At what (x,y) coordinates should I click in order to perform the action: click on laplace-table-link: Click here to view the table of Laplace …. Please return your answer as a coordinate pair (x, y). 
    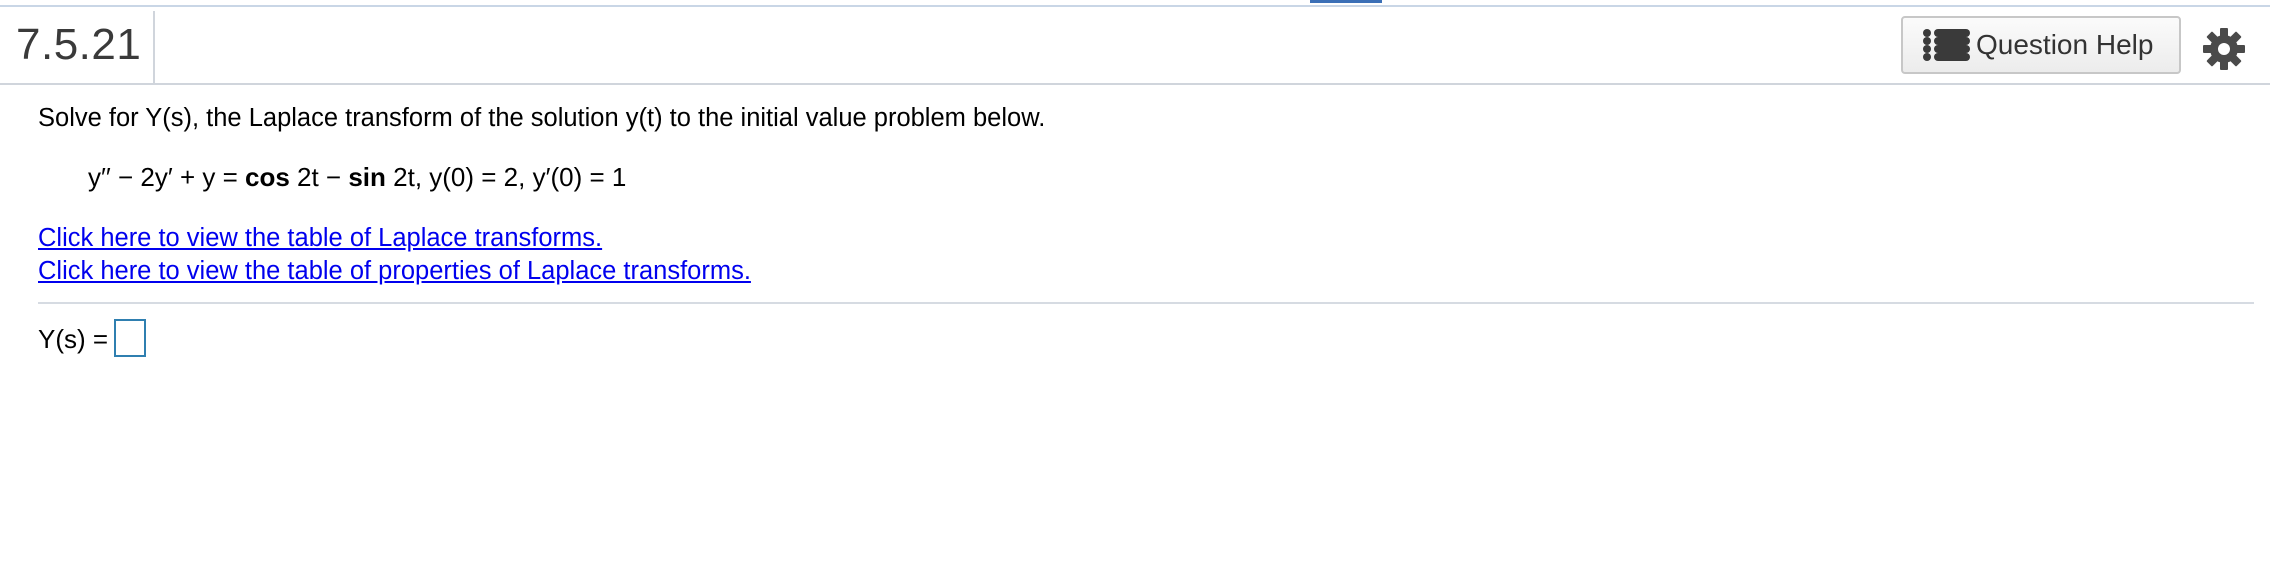
    Looking at the image, I should click on (320, 238).